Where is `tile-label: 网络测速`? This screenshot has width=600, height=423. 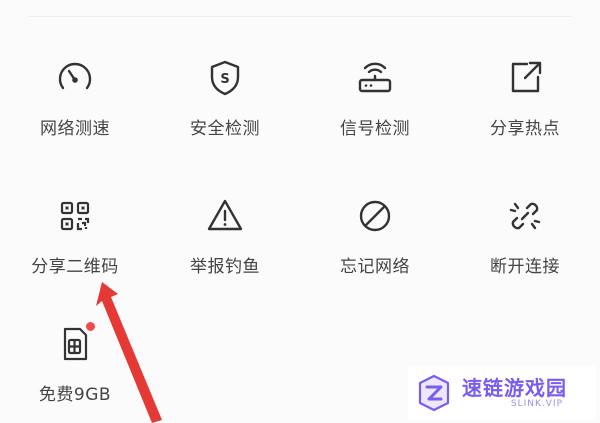 tile-label: 网络测速 is located at coordinates (75, 129).